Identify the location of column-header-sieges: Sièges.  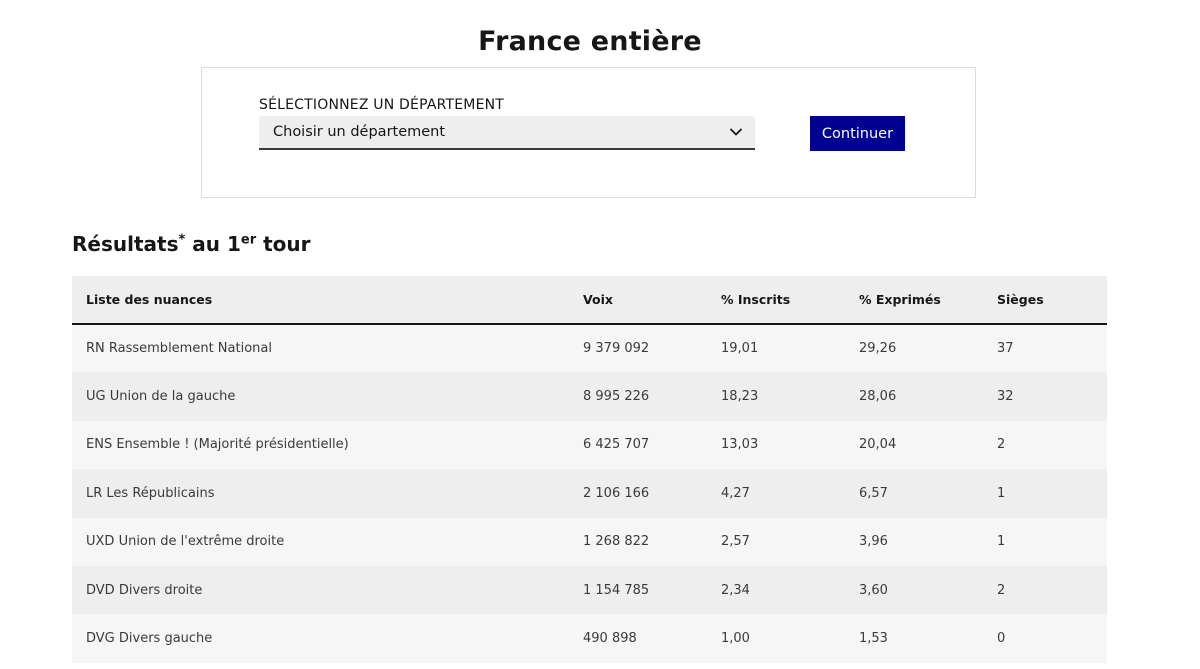
(1045, 300).